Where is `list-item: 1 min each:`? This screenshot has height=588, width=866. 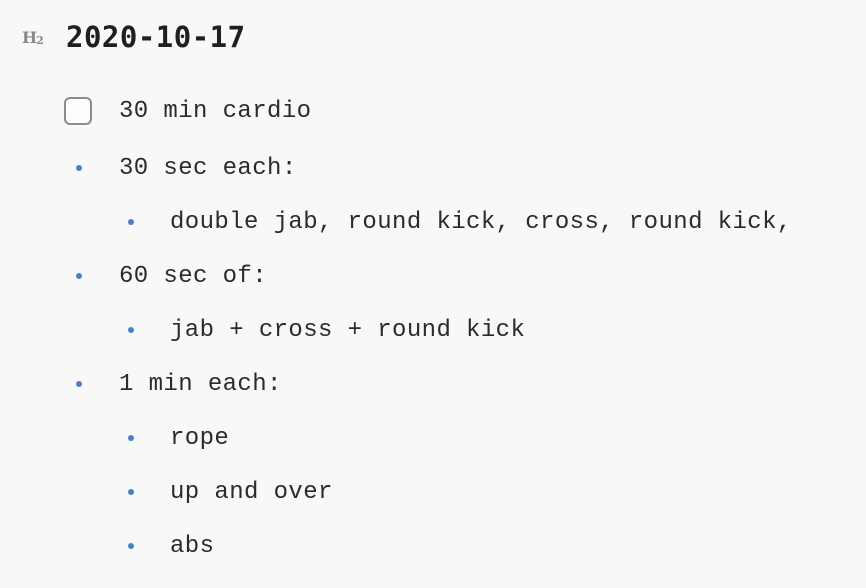
list-item: 1 min each: is located at coordinates (433, 384).